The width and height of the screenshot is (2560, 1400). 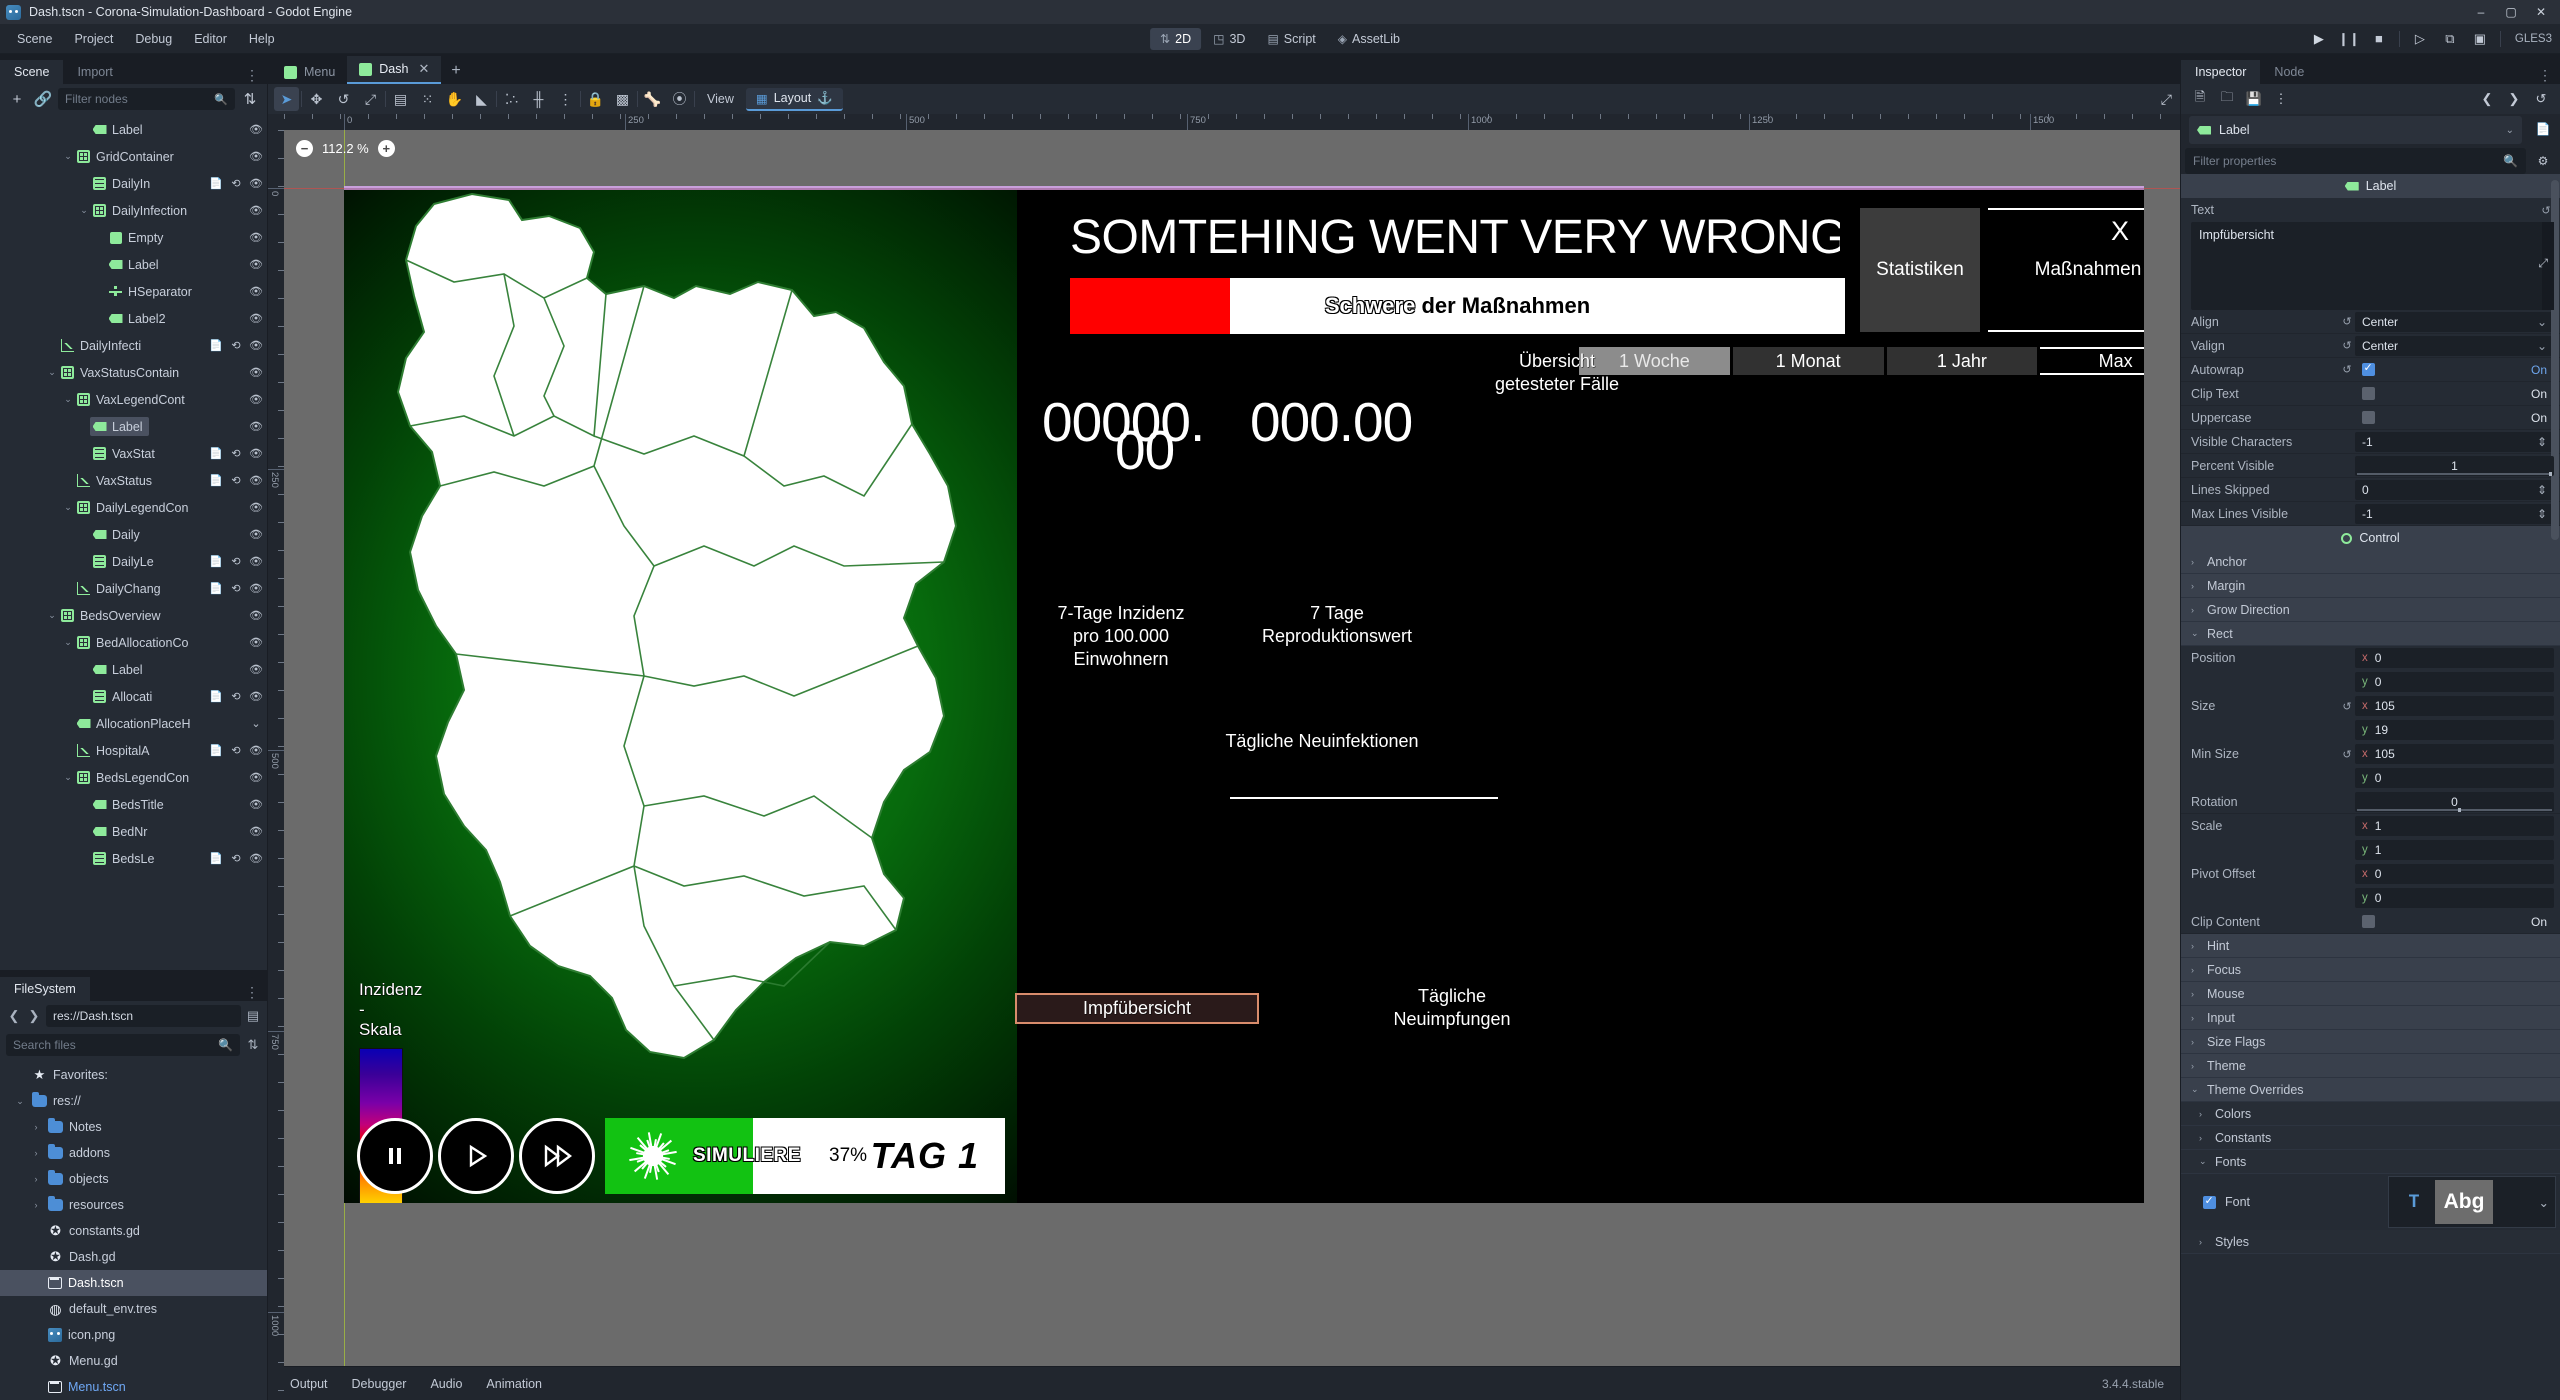 What do you see at coordinates (2370, 946) in the screenshot?
I see `section-hint: › Hint` at bounding box center [2370, 946].